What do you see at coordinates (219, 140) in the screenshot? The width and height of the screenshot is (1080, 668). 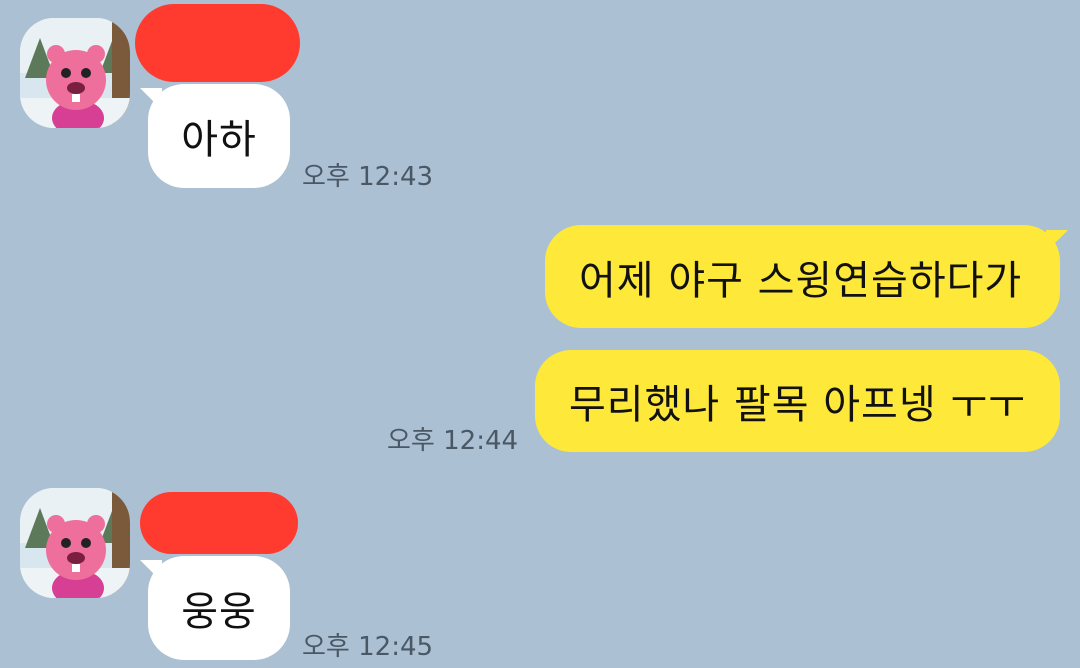 I see `message-text: 아하` at bounding box center [219, 140].